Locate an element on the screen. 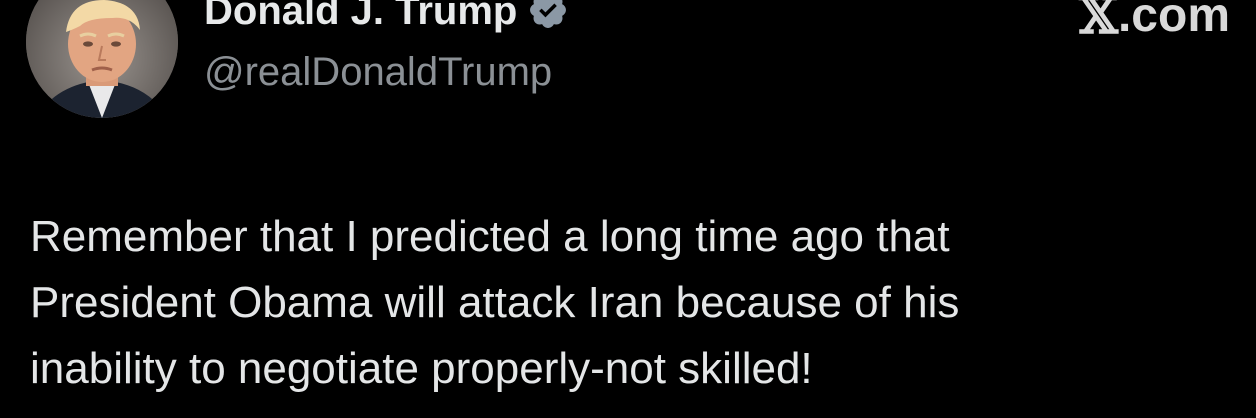 The image size is (1256, 418). author-name-row: Donald J. Trump is located at coordinates (386, 18).